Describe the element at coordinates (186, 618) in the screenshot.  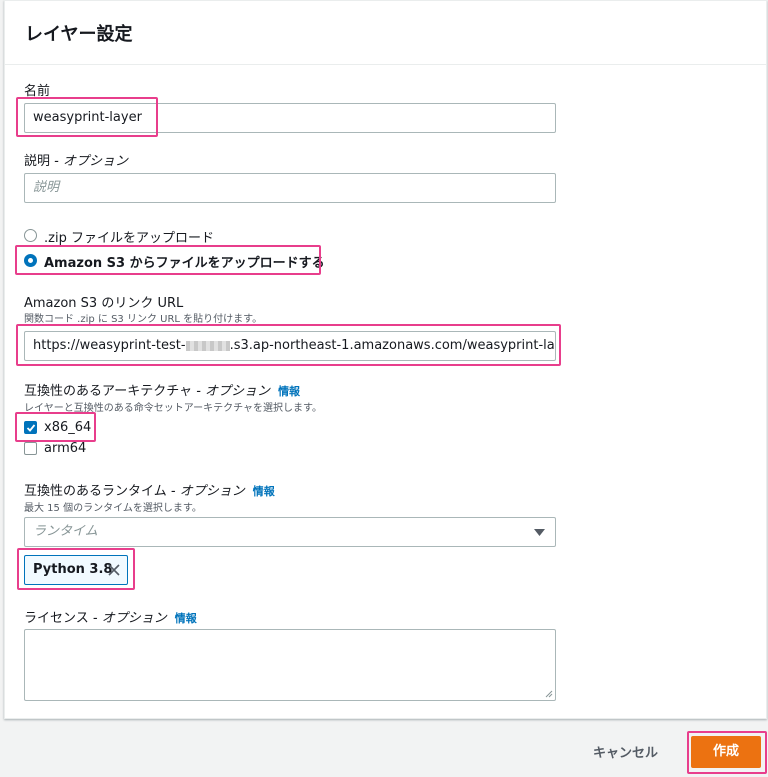
I see `license-info-link: 情報` at that location.